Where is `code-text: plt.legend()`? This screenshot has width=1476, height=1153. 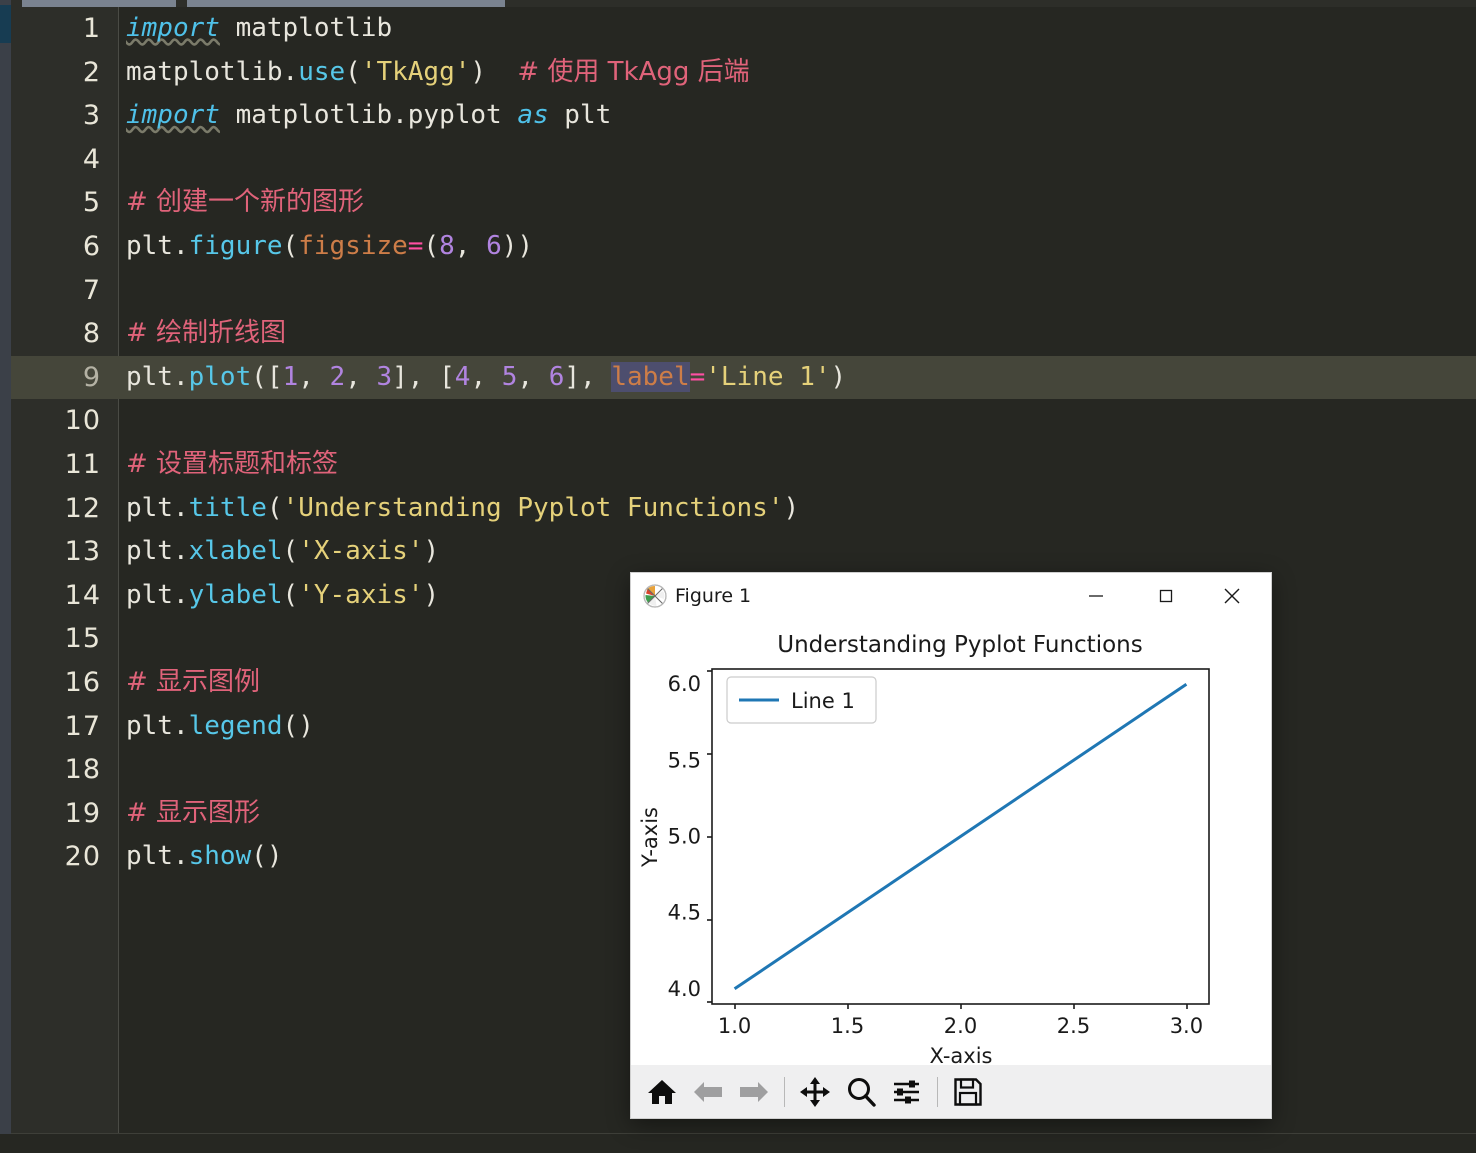 code-text: plt.legend() is located at coordinates (220, 727).